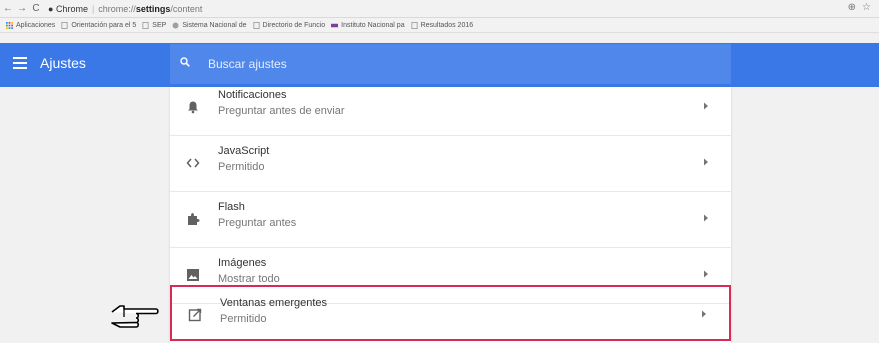 The image size is (879, 343). Describe the element at coordinates (244, 151) in the screenshot. I see `setting-label: JavaScript` at that location.